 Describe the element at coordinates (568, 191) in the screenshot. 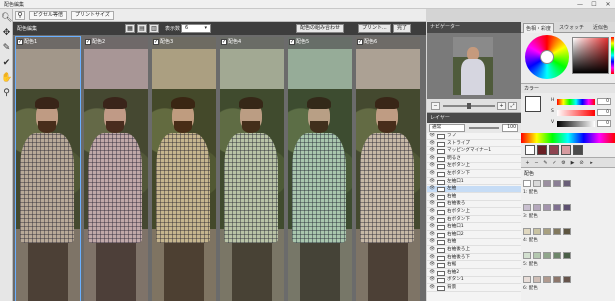

I see `color-set: 1: 配色` at that location.